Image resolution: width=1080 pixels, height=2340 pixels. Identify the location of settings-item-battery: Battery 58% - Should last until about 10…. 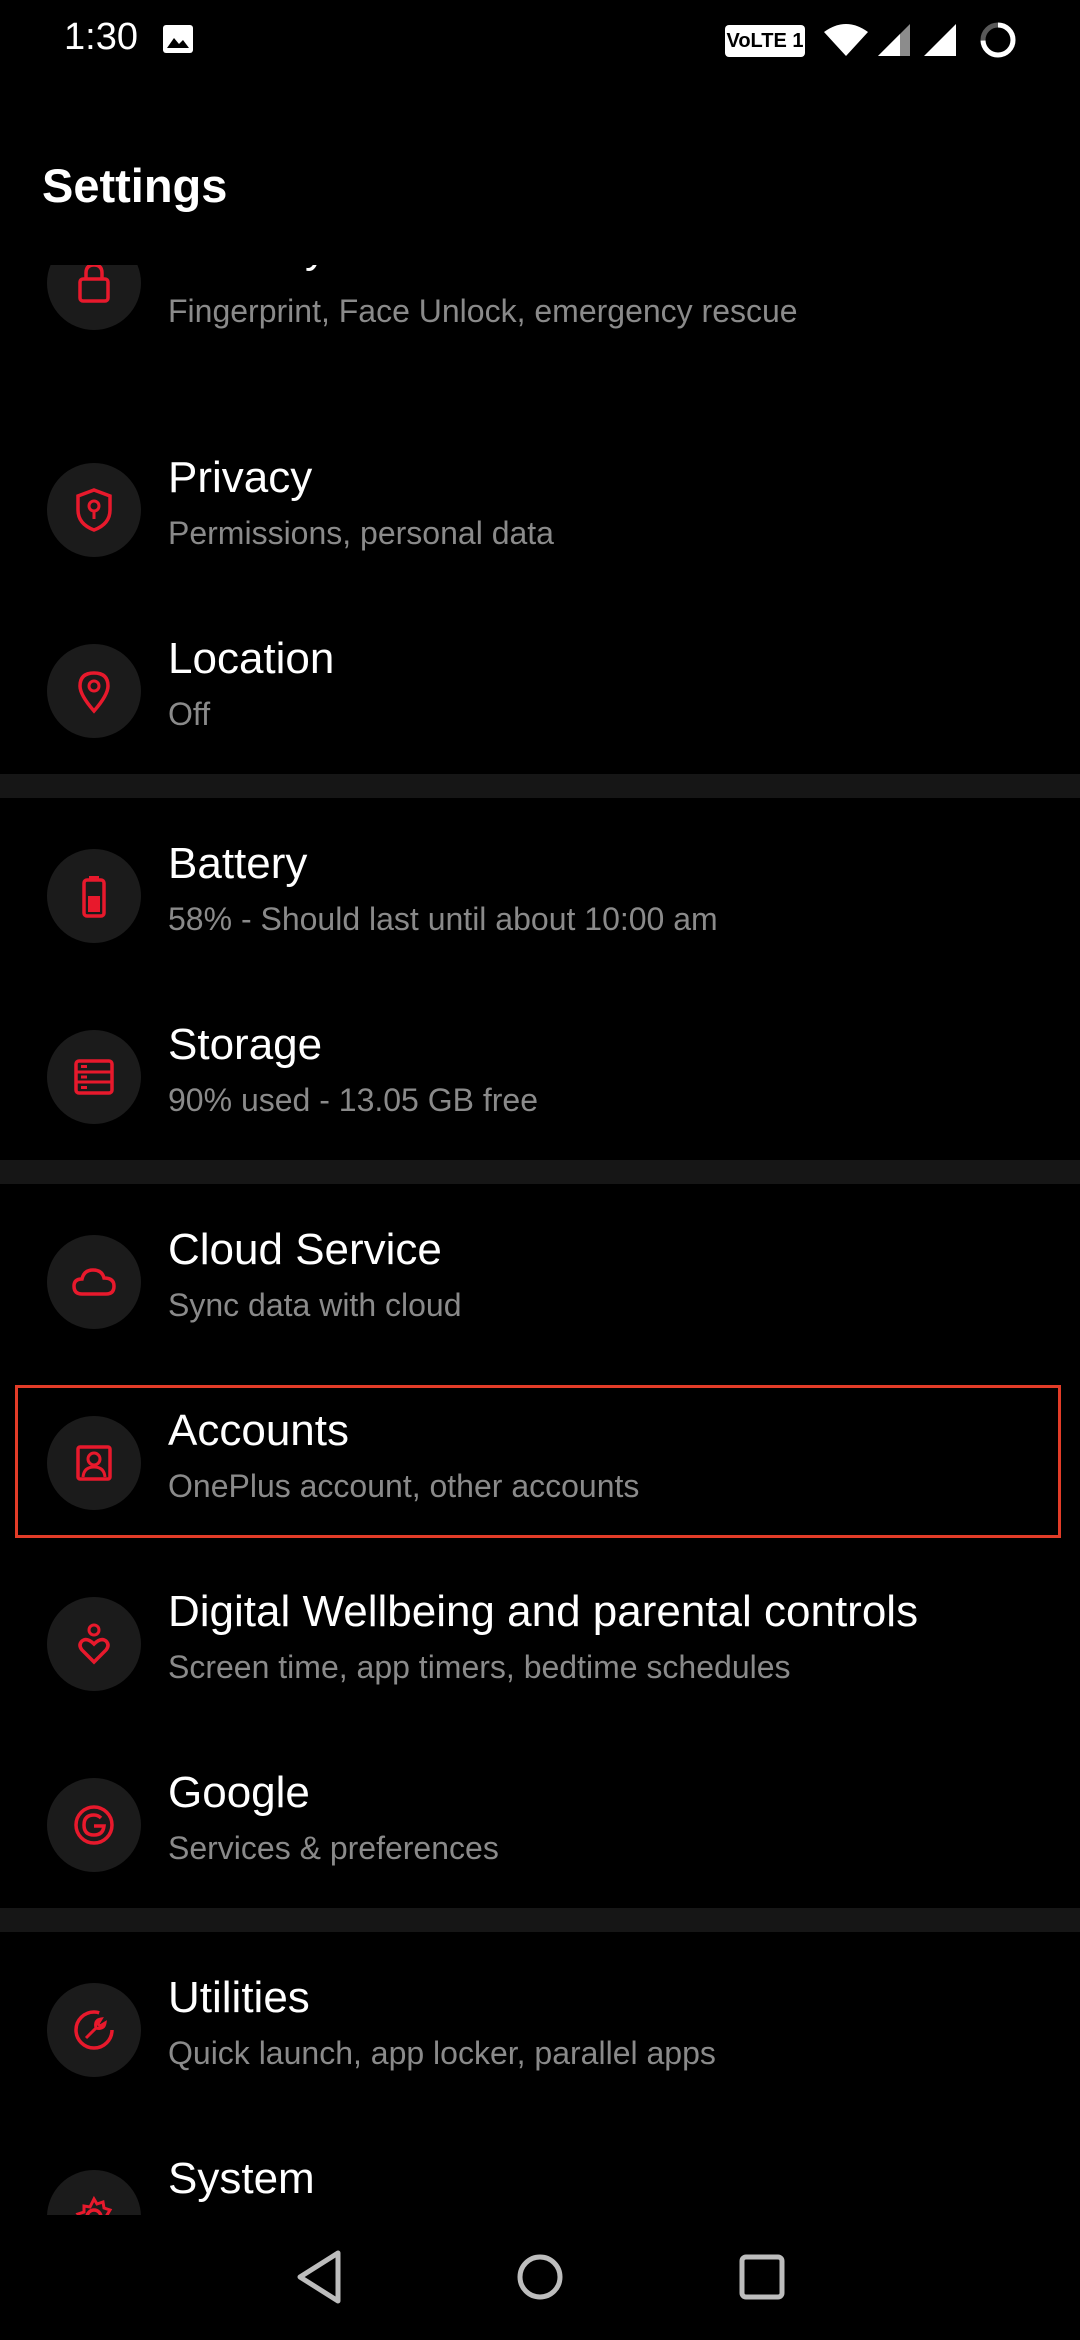
(540, 895).